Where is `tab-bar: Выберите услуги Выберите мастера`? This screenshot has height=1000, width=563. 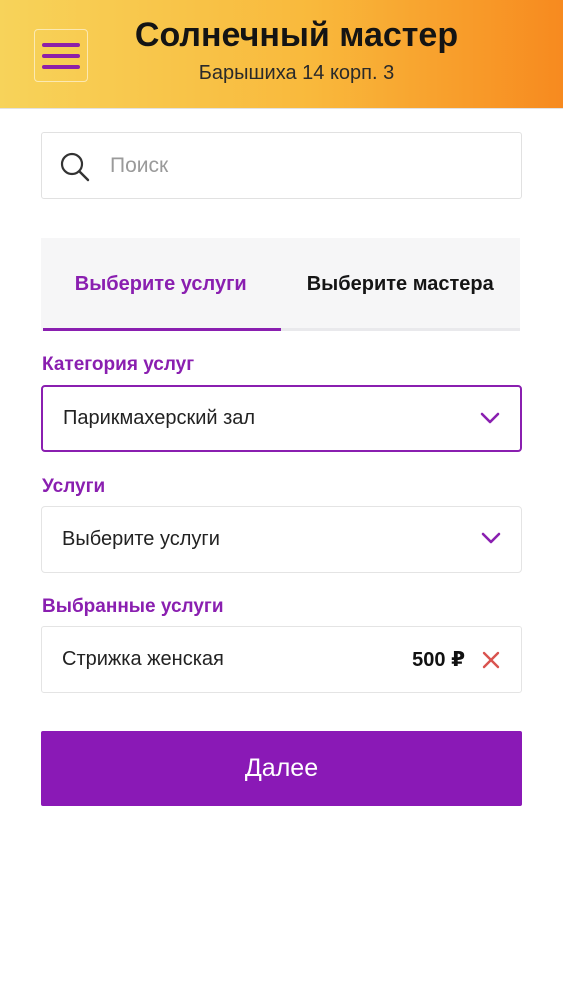
tab-bar: Выберите услуги Выберите мастера is located at coordinates (280, 284).